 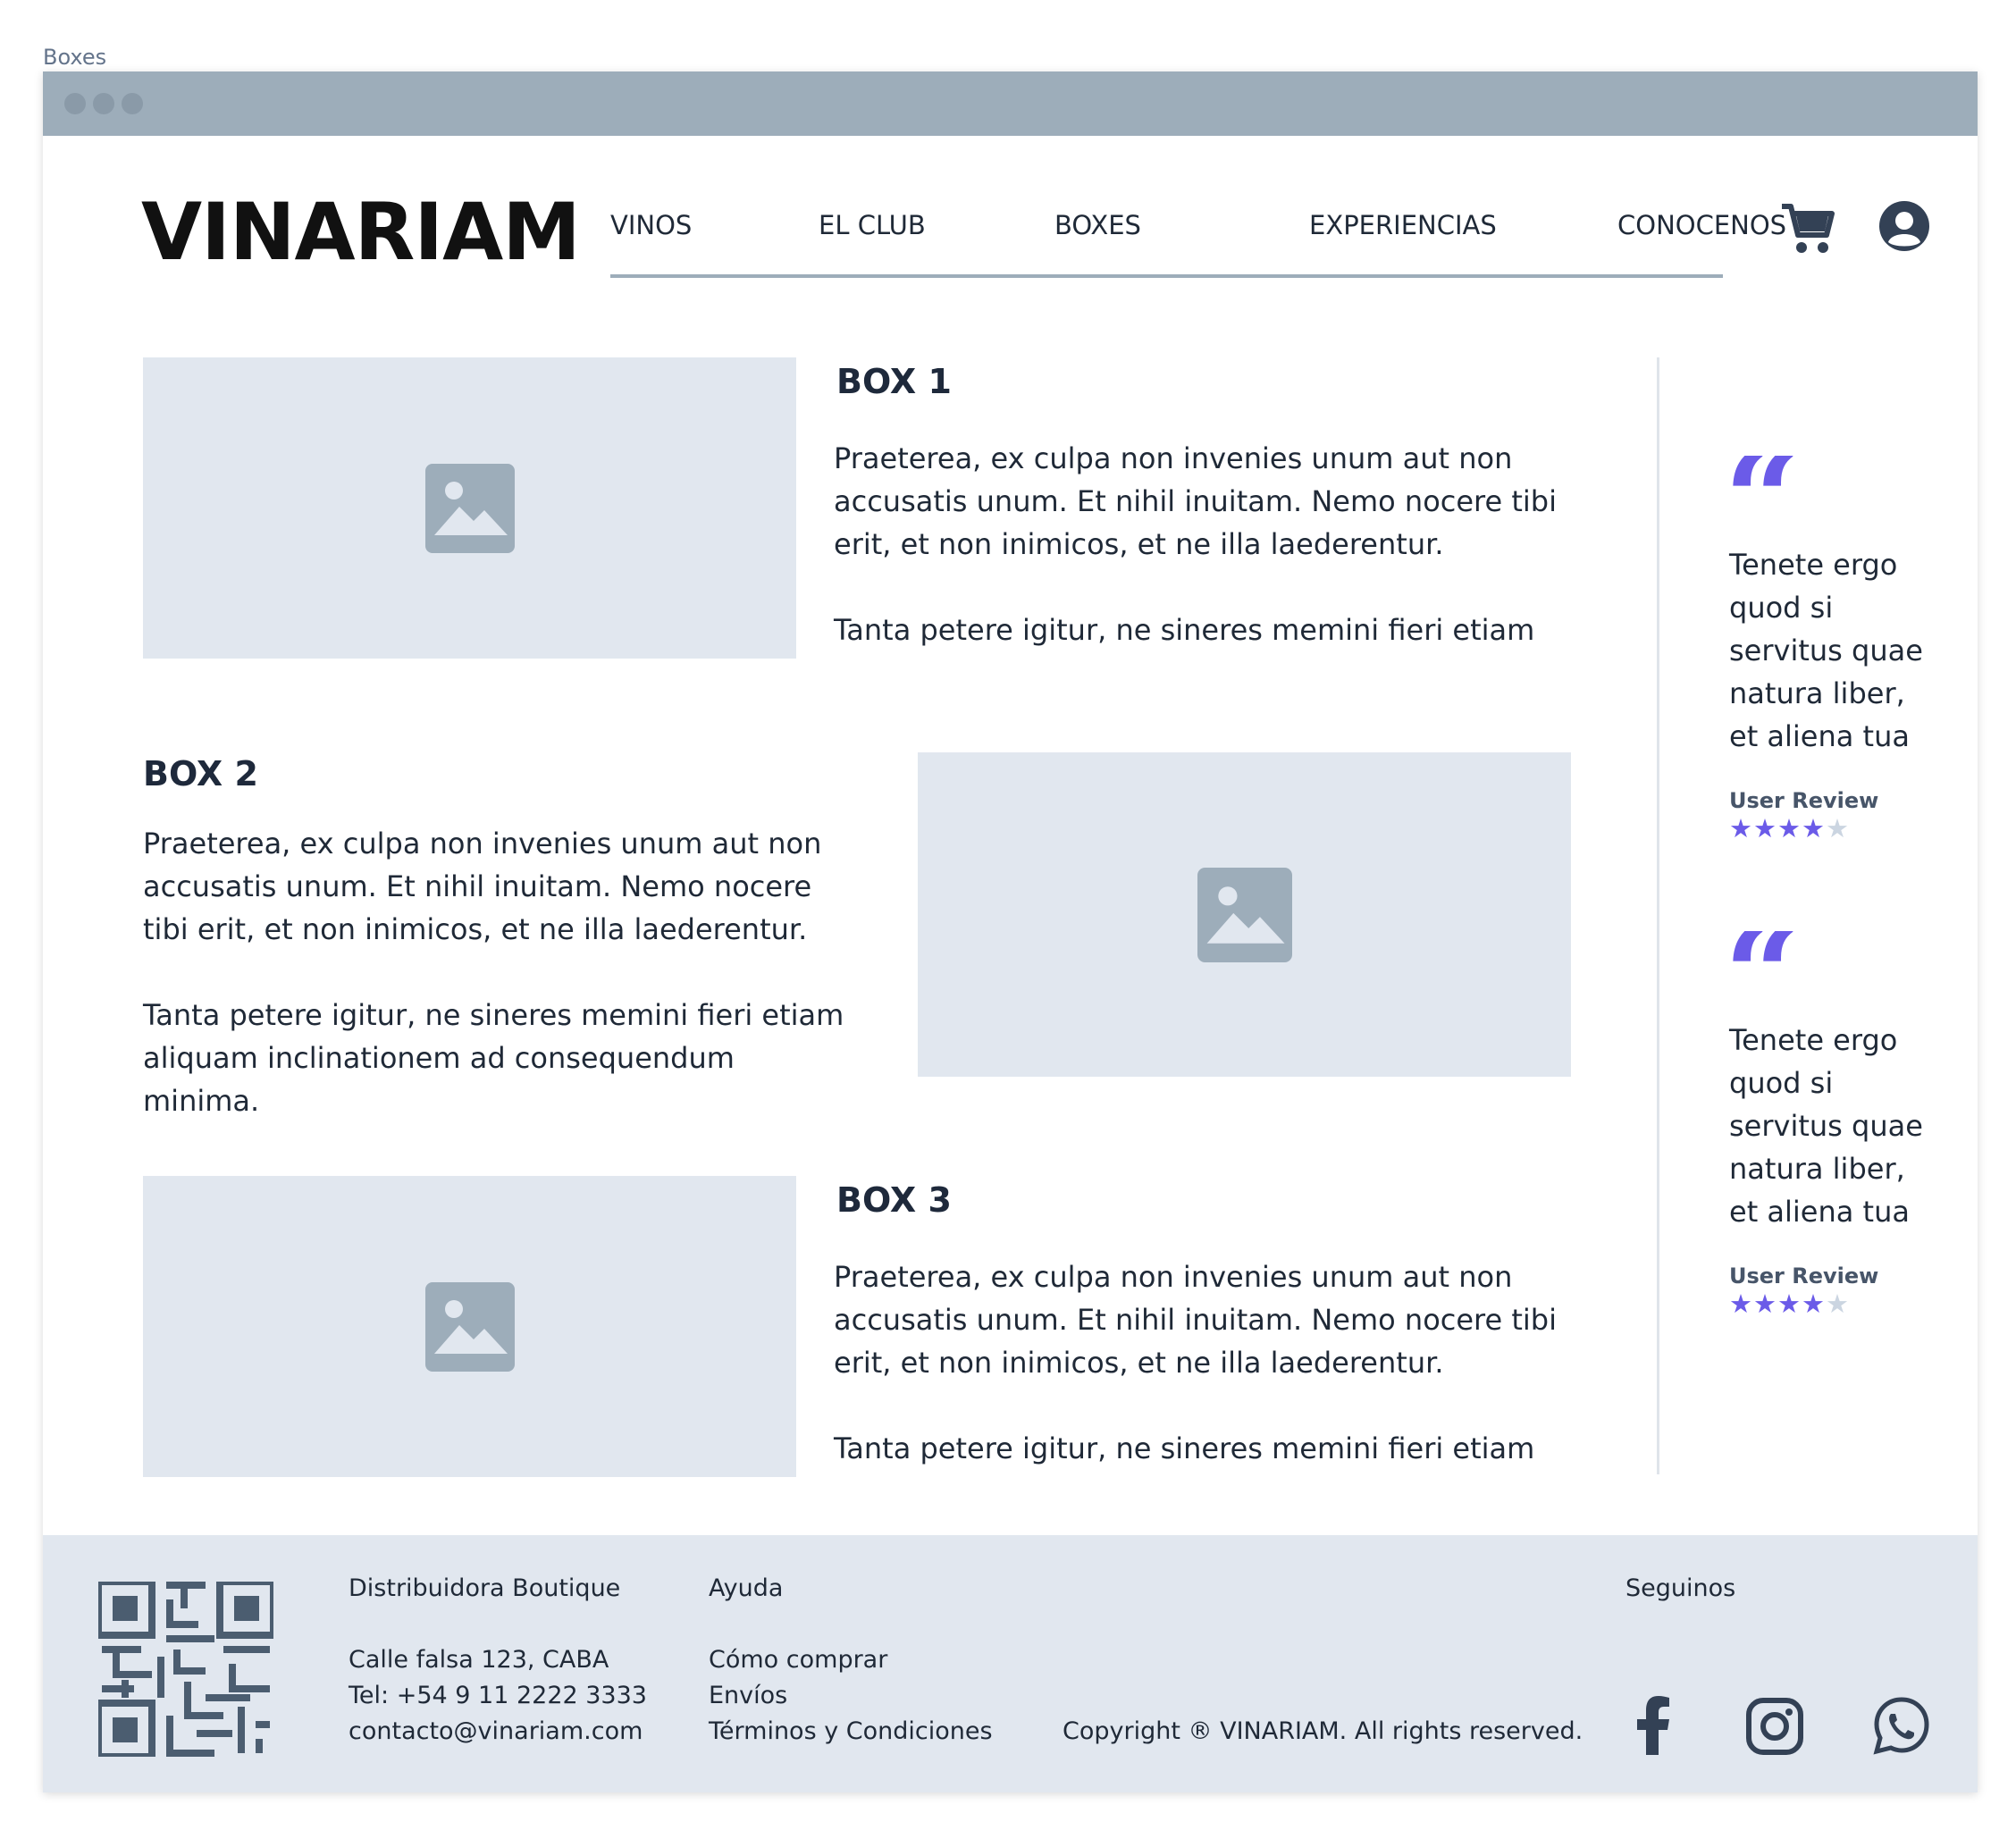 I want to click on footer-address: Calle falsa 123, CABA, so click(x=479, y=1660).